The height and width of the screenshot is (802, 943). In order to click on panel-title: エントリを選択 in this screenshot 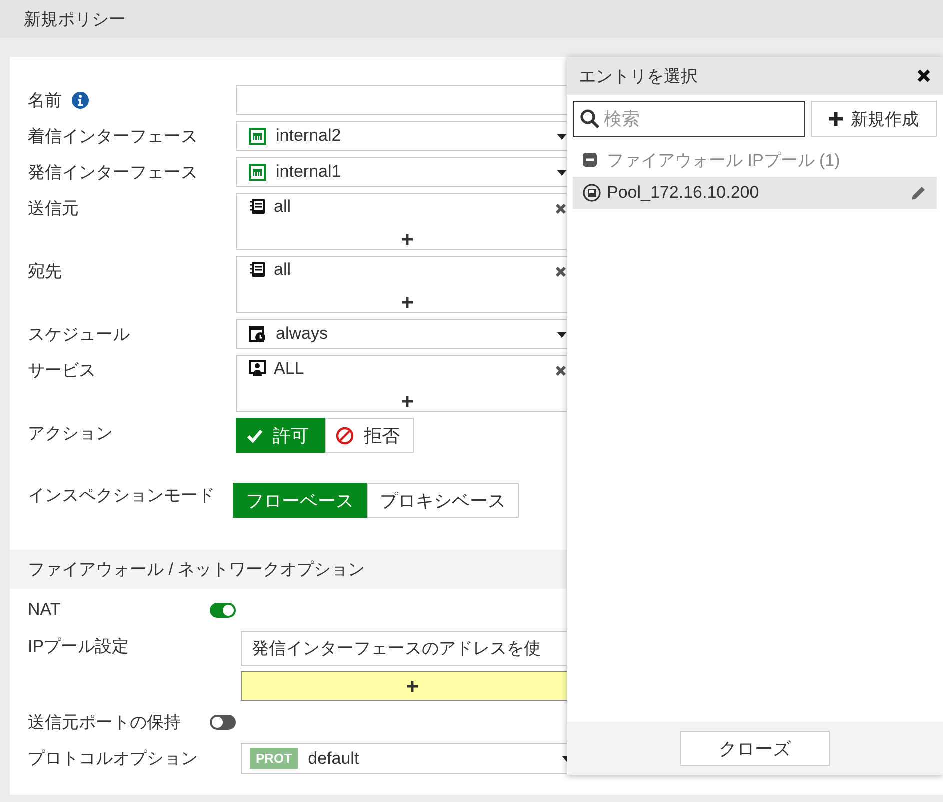, I will do `click(638, 77)`.